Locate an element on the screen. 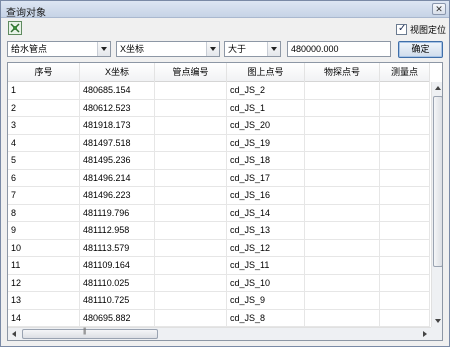  title-bar: 查询对象 ✕ is located at coordinates (225, 10).